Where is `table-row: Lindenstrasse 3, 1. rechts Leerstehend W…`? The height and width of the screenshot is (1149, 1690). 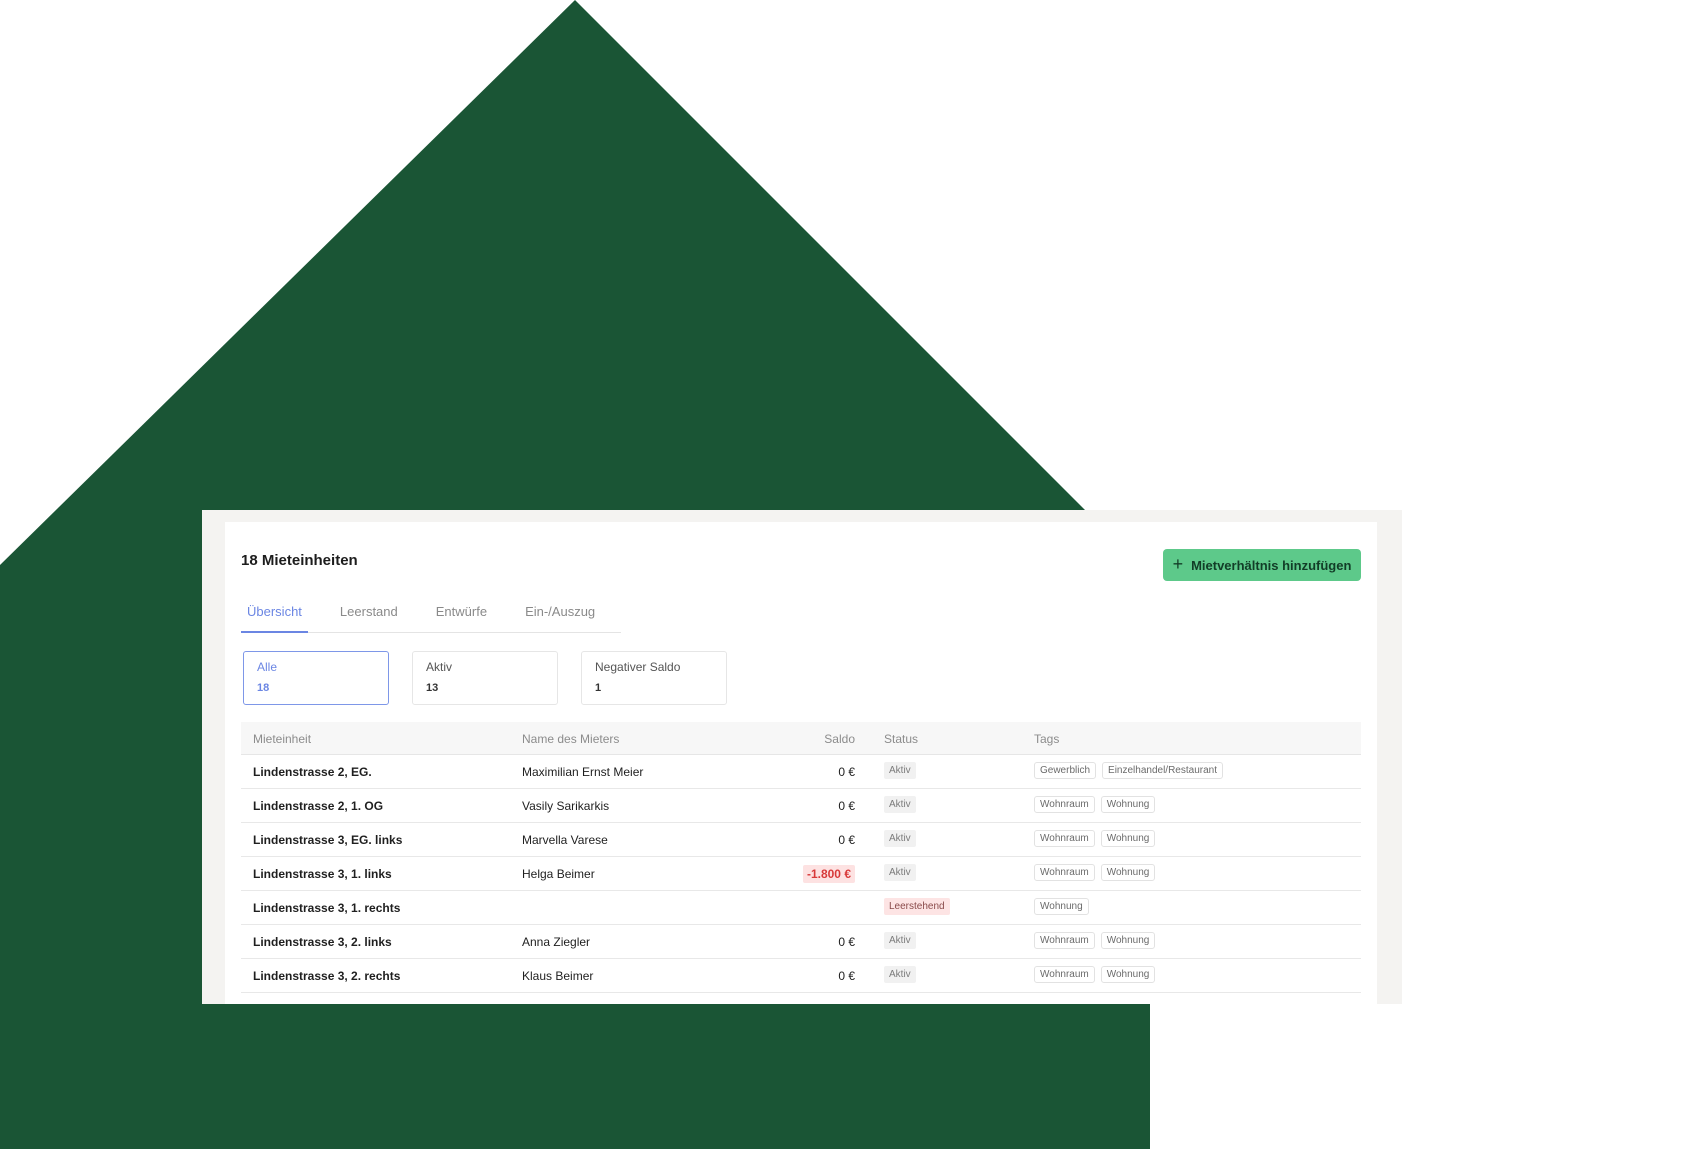
table-row: Lindenstrasse 3, 1. rechts Leerstehend W… is located at coordinates (801, 908).